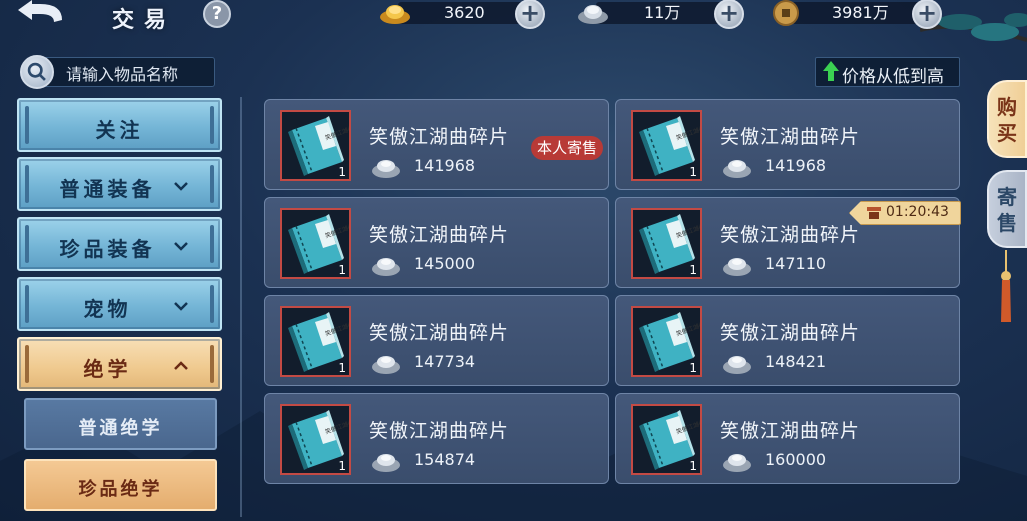 This screenshot has height=521, width=1027. I want to click on silver-currency: 11万 +, so click(662, 14).